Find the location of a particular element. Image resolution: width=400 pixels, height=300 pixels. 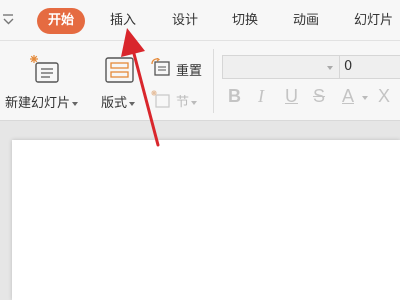

reset-icon is located at coordinates (160, 67).